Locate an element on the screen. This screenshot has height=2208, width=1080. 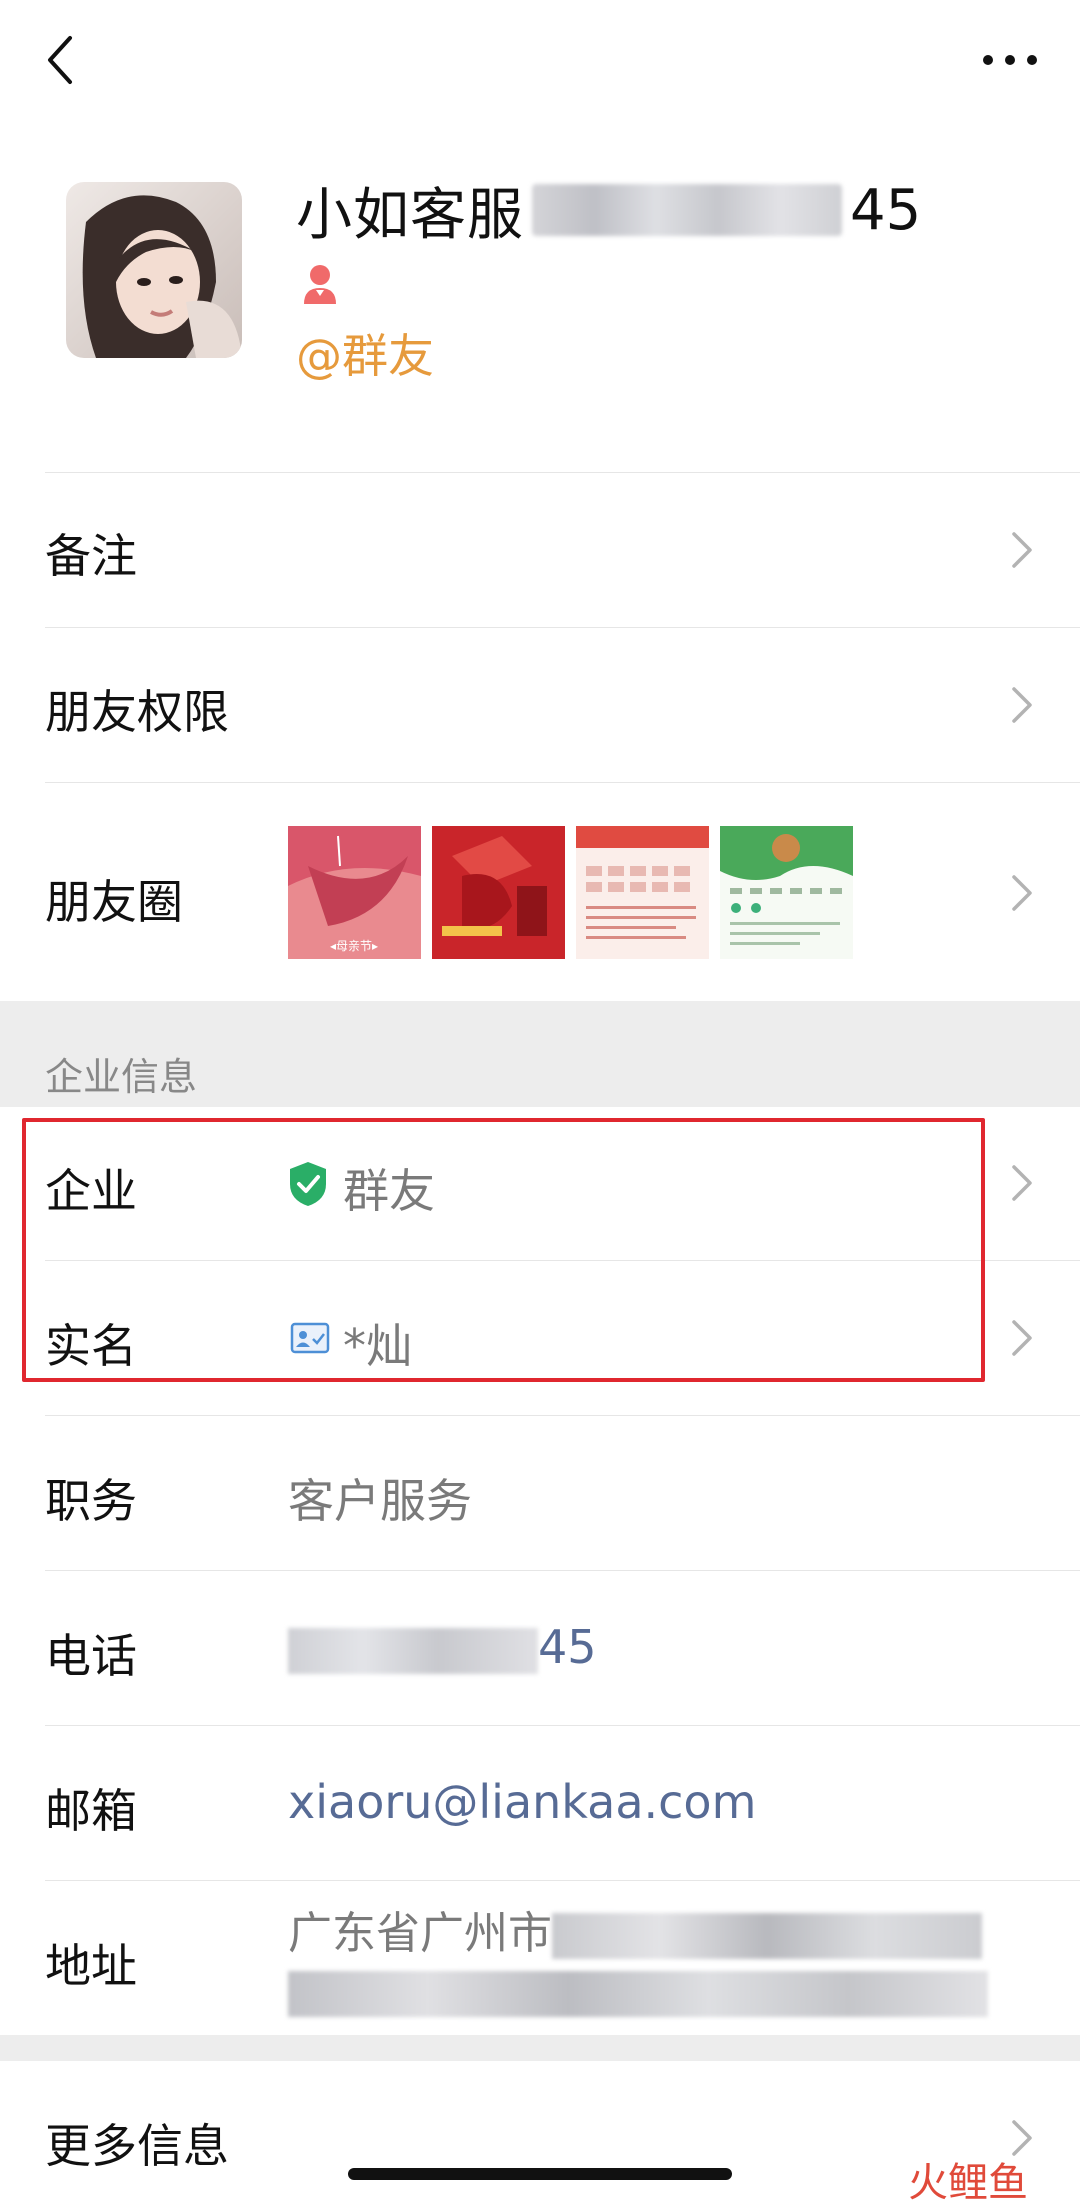
job-title-value: 客户服务 is located at coordinates (380, 1501).